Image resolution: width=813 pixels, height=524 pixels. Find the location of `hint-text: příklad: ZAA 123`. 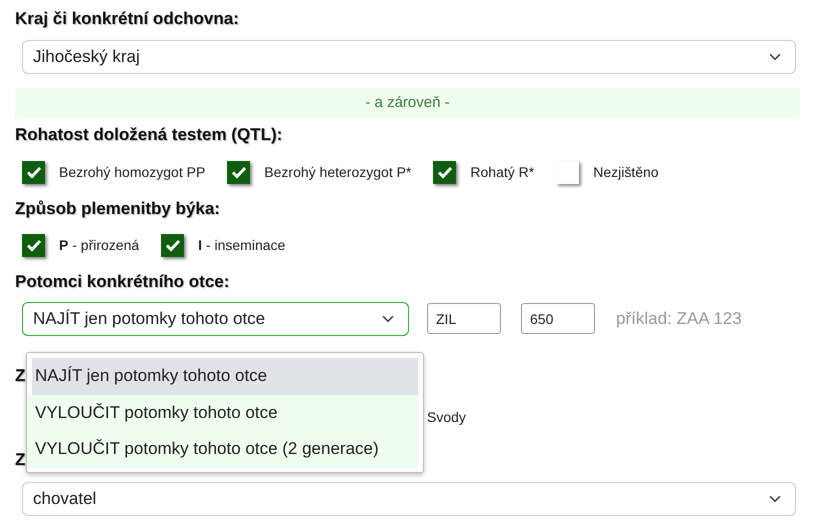

hint-text: příklad: ZAA 123 is located at coordinates (679, 319).